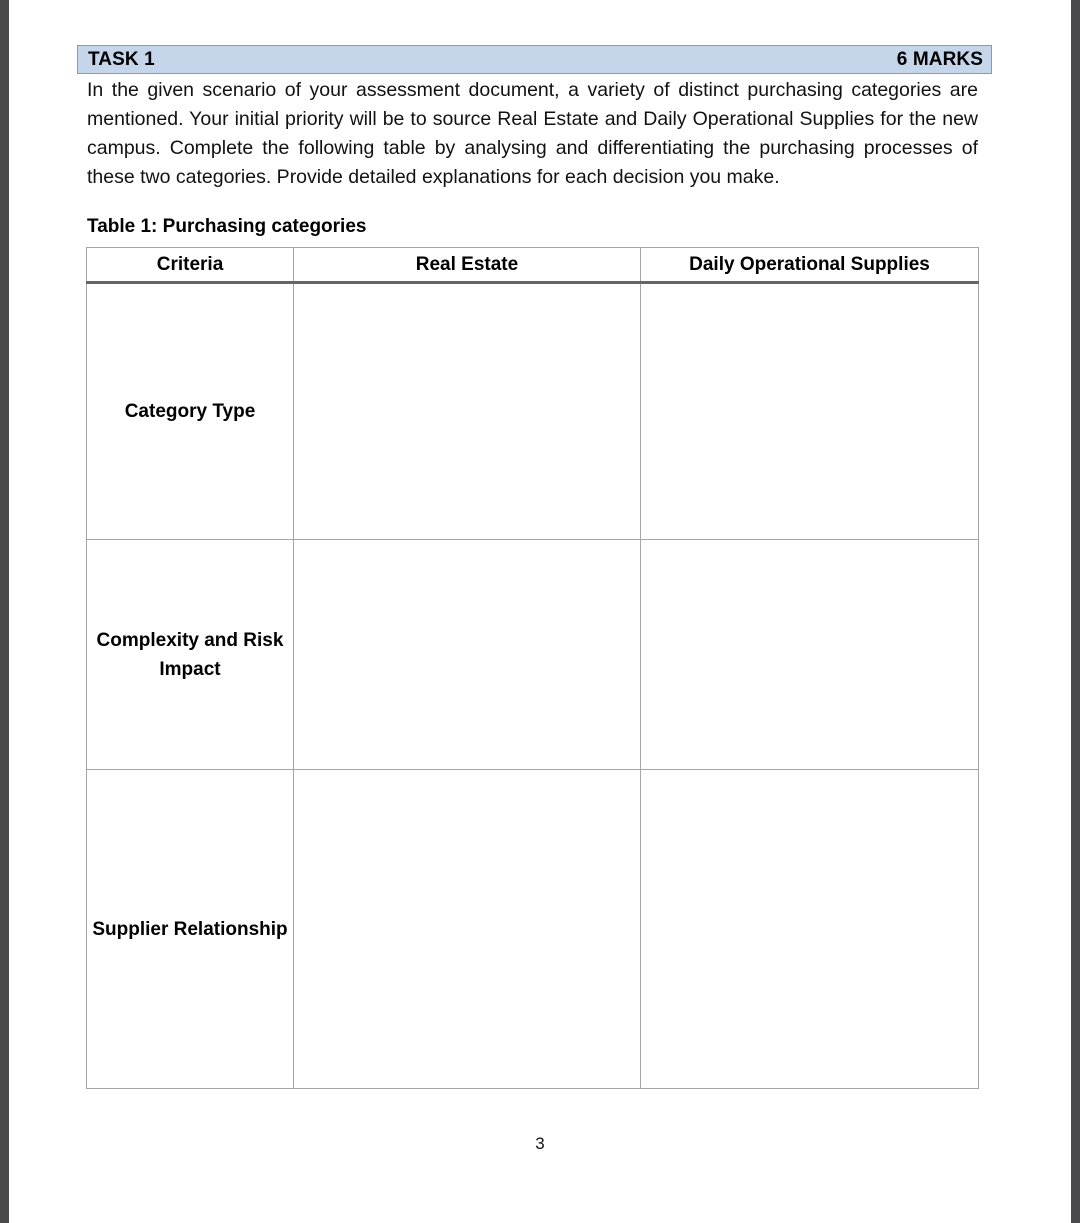  What do you see at coordinates (809, 929) in the screenshot?
I see `answer-cell-supplier-relationship-daily-supplies` at bounding box center [809, 929].